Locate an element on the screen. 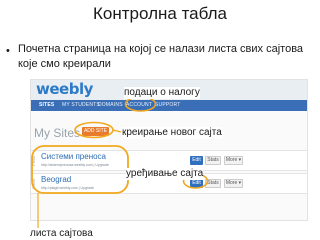 This screenshot has height=240, width=320. slide-title: Контролна табла is located at coordinates (160, 13).